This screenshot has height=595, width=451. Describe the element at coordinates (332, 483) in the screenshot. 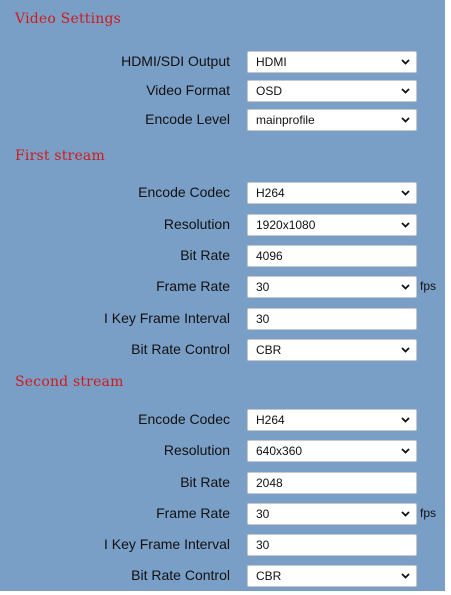

I see `second-bit-rate-input: 2048` at that location.